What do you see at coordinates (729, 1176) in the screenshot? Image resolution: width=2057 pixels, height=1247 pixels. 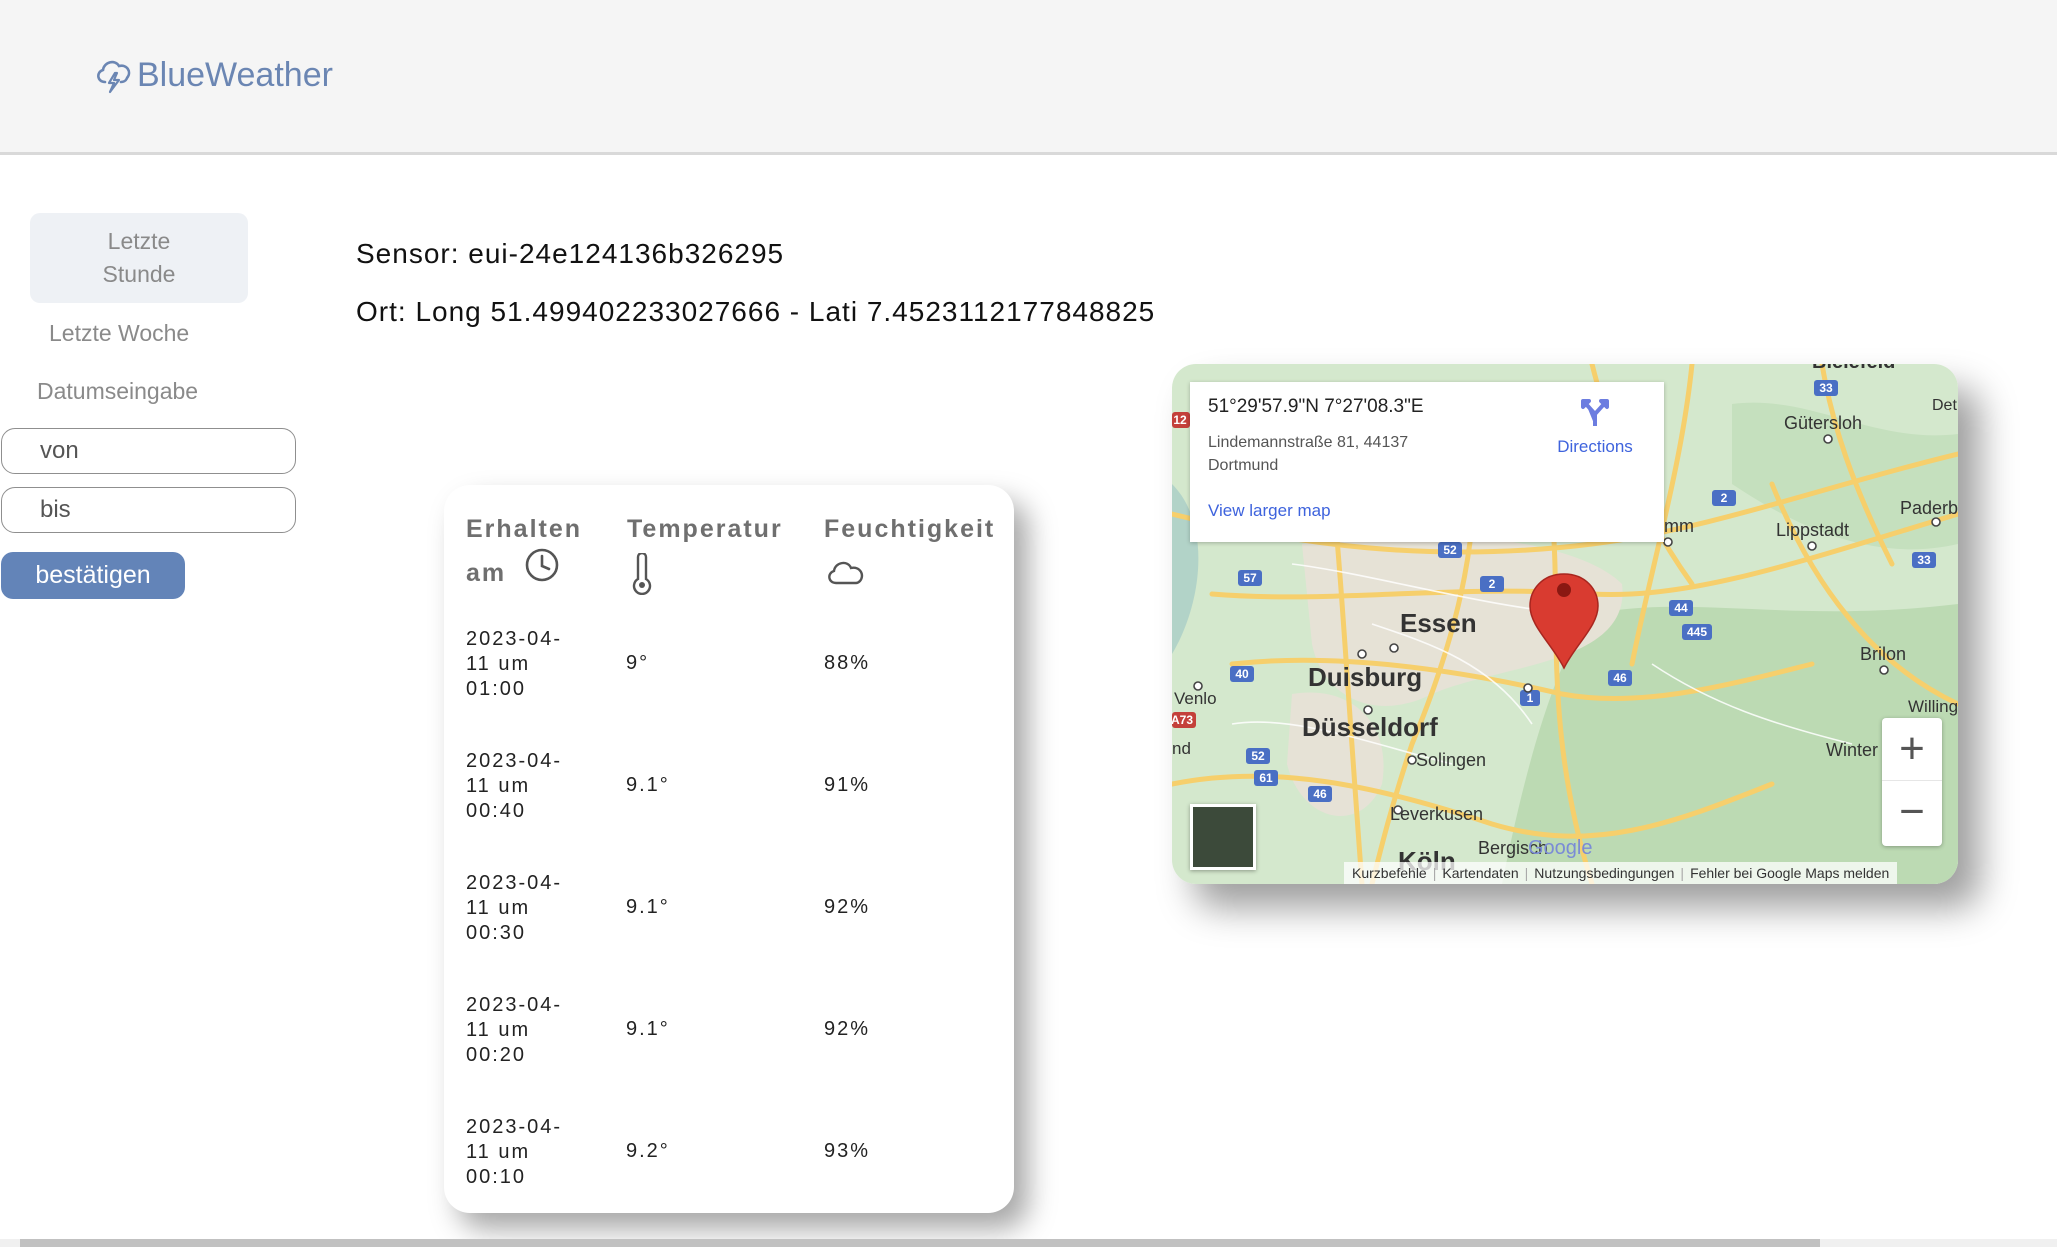 I see `table-row: 2023-04-11 um 00:10 9.2° 93%` at bounding box center [729, 1176].